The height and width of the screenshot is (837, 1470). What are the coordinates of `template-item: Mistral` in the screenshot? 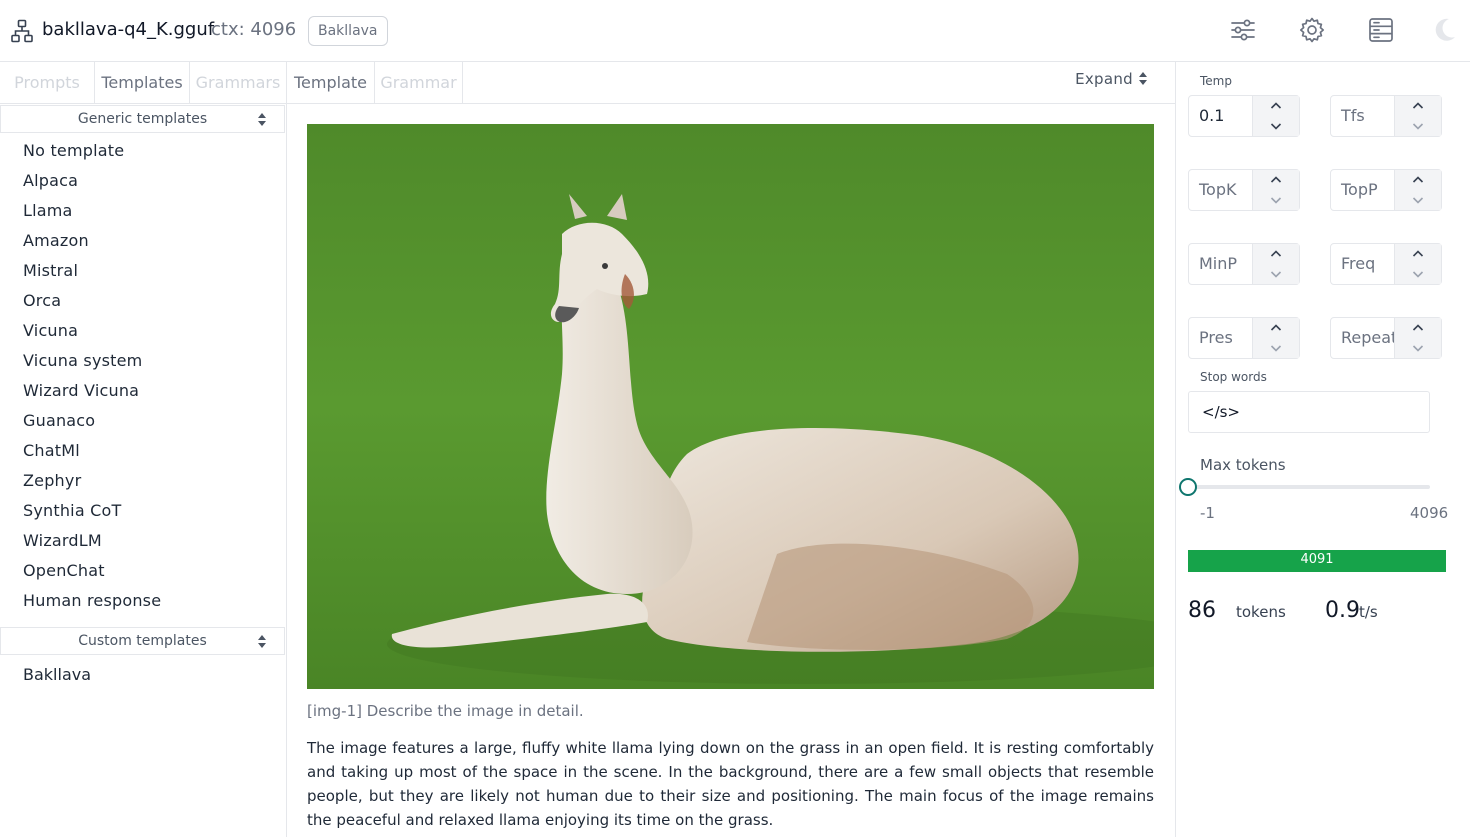 It's located at (92, 271).